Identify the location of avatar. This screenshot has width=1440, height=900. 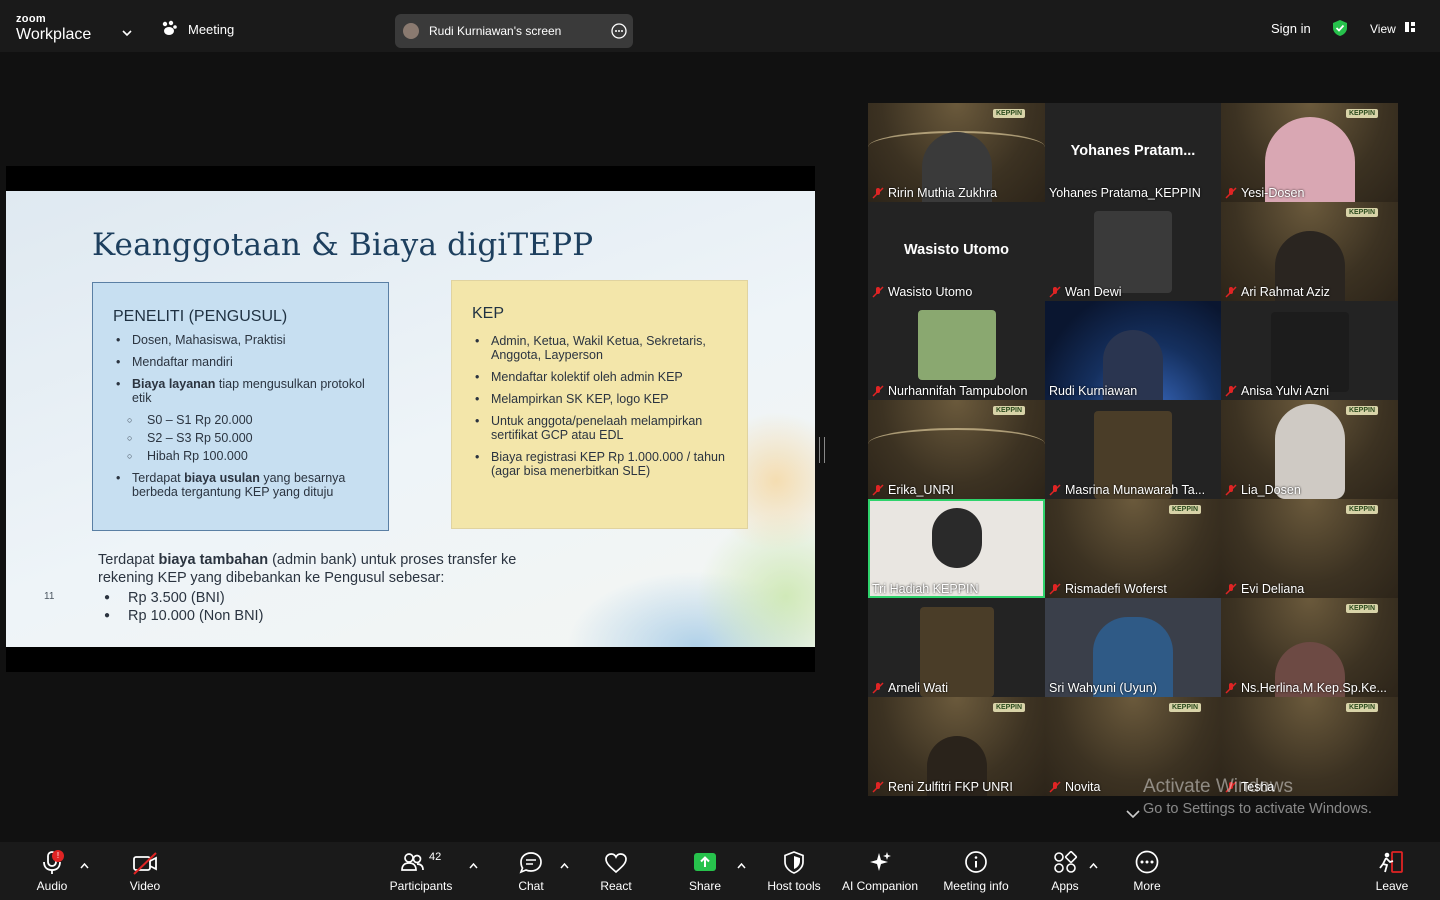
(411, 31).